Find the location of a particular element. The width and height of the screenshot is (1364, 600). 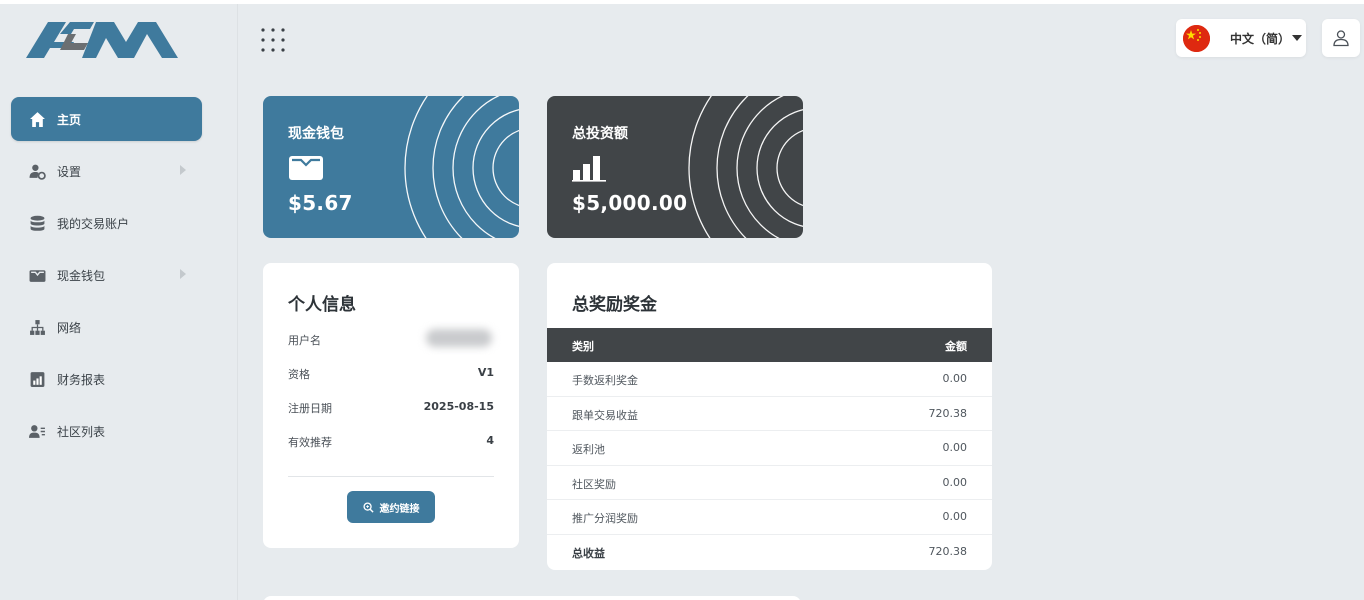

cell-category: 总收益 is located at coordinates (588, 553).